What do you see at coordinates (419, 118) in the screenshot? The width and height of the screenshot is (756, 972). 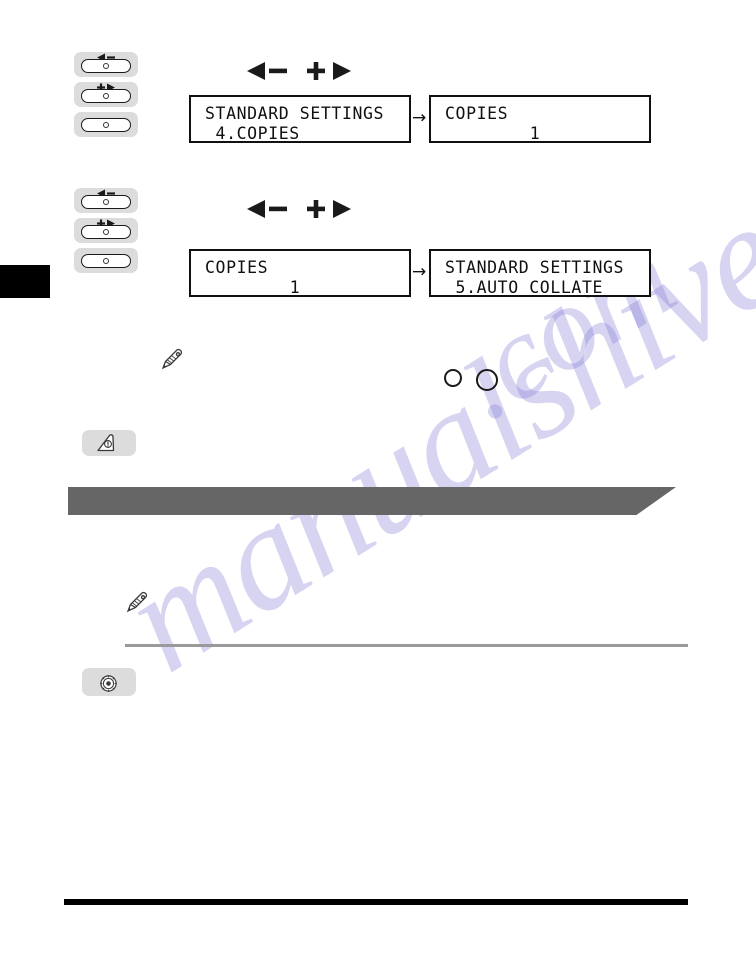 I see `step-1-transition-arrow: →` at bounding box center [419, 118].